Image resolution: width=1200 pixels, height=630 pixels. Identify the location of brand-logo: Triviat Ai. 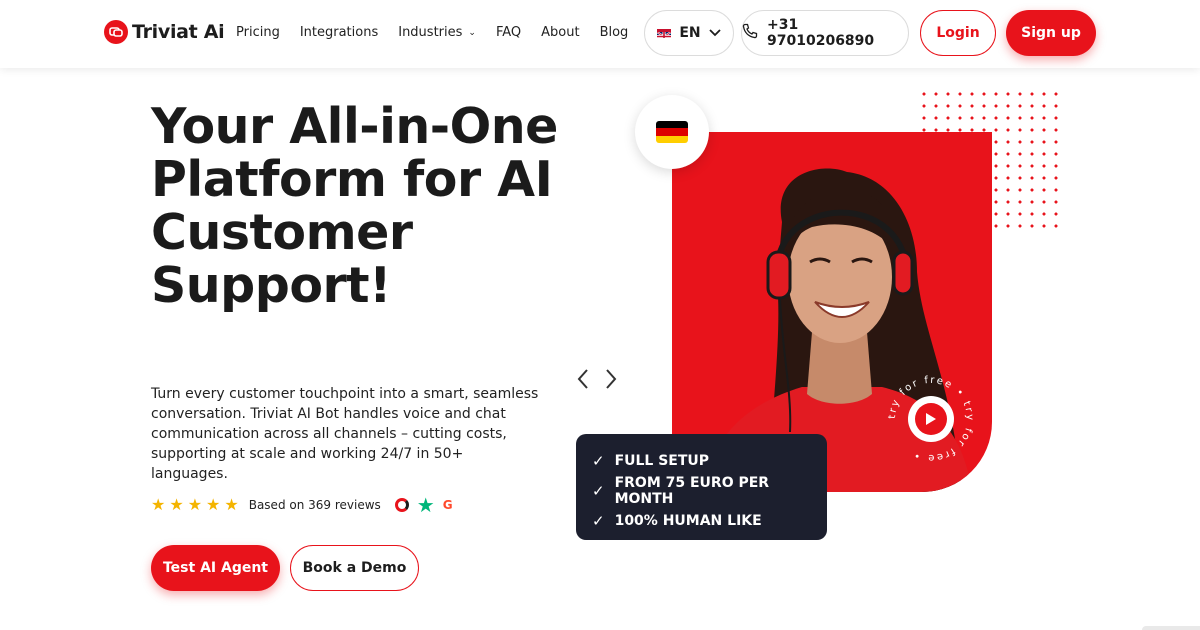
(164, 32).